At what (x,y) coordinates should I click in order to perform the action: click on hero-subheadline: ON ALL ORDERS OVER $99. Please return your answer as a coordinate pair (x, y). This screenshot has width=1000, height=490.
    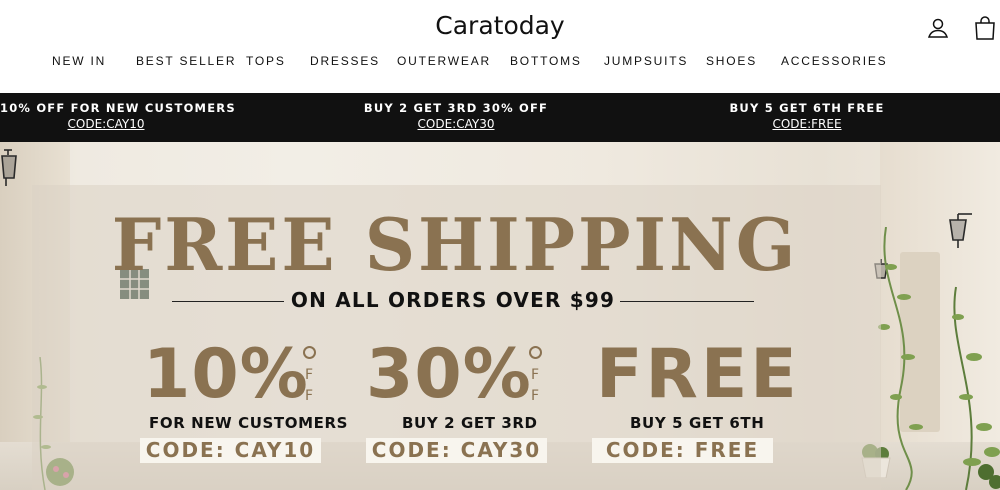
    Looking at the image, I should click on (453, 300).